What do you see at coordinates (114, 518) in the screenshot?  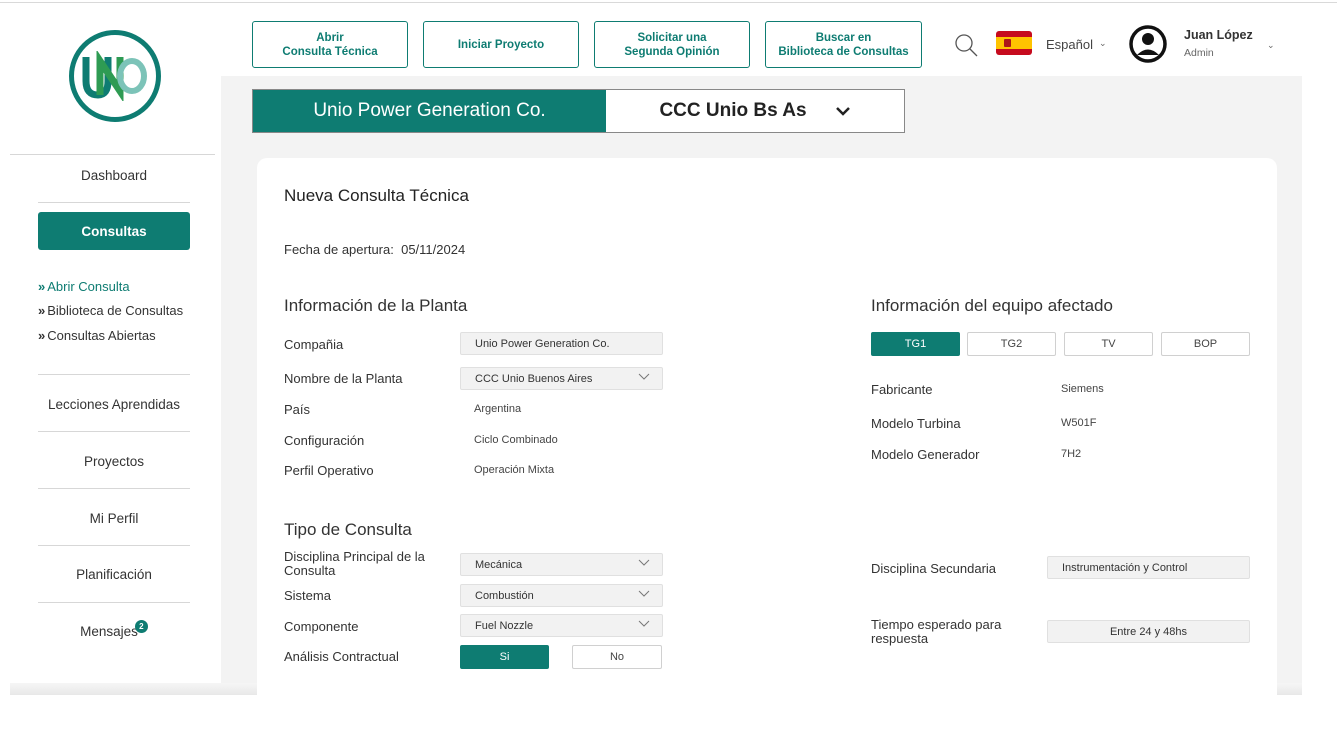 I see `sidebar-item-mi-perfil: Mi Perfil` at bounding box center [114, 518].